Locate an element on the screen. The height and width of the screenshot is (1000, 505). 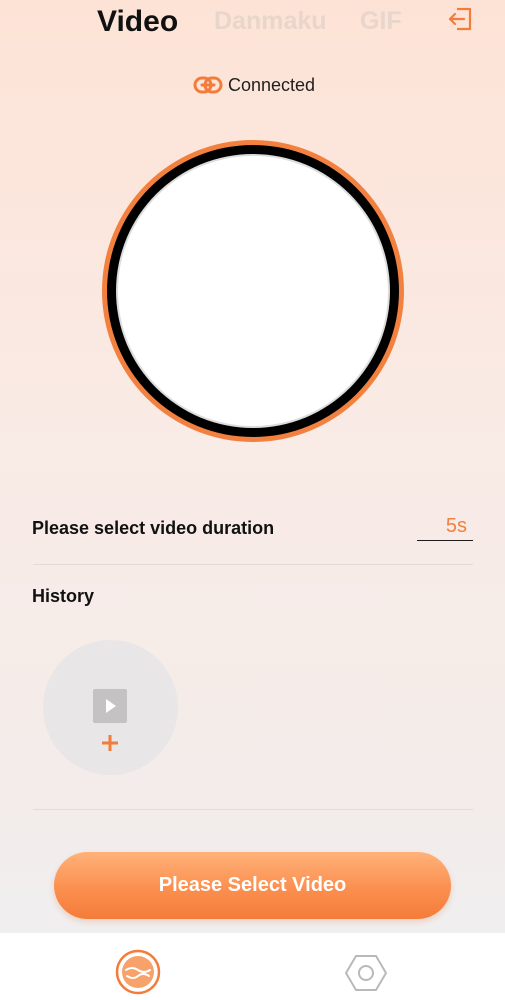
settings-hexagon-icon is located at coordinates (366, 973).